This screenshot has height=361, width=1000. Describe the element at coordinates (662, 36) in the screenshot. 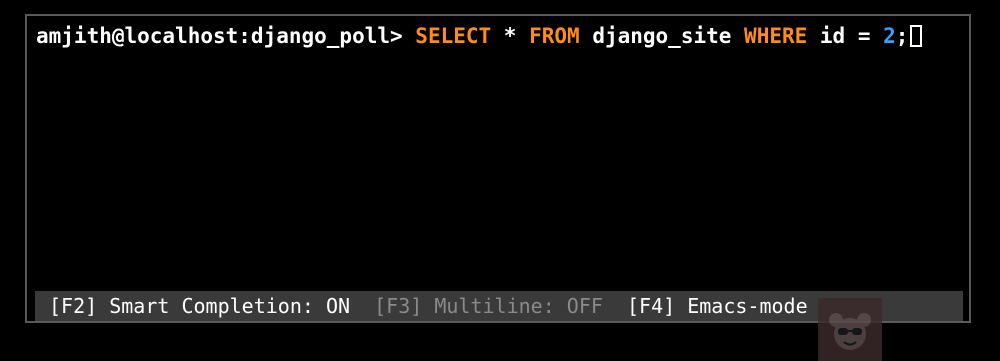

I see `query-table: django_site` at that location.